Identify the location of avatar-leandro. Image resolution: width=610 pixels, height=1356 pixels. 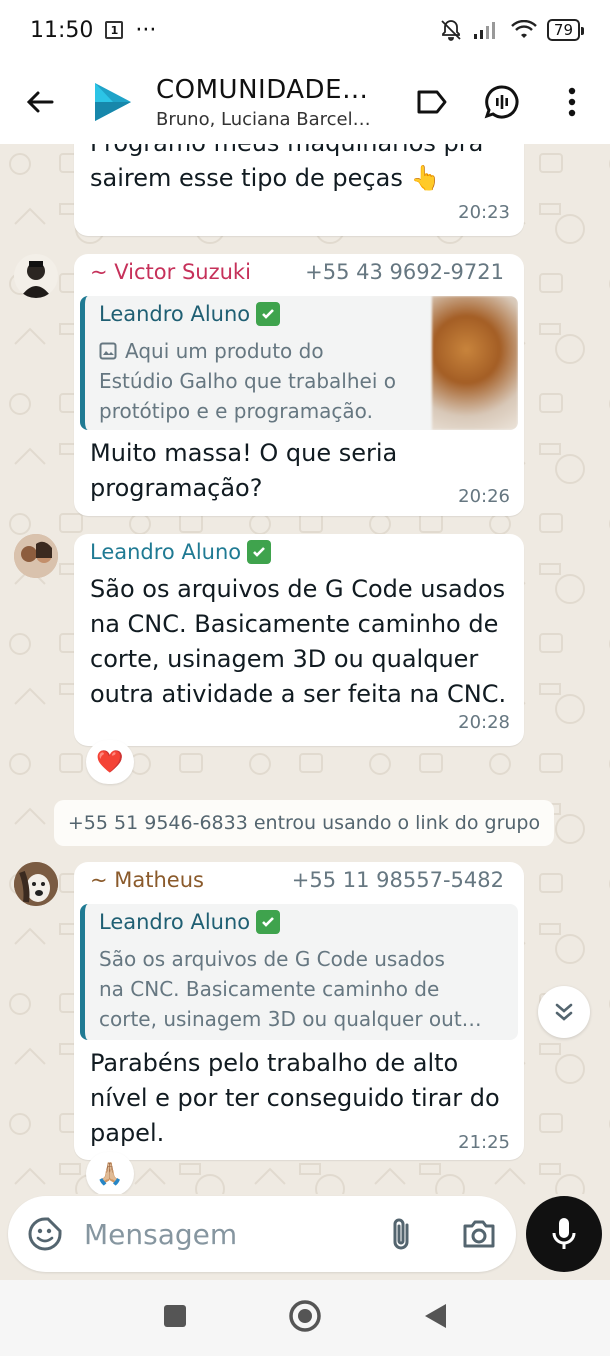
(36, 556).